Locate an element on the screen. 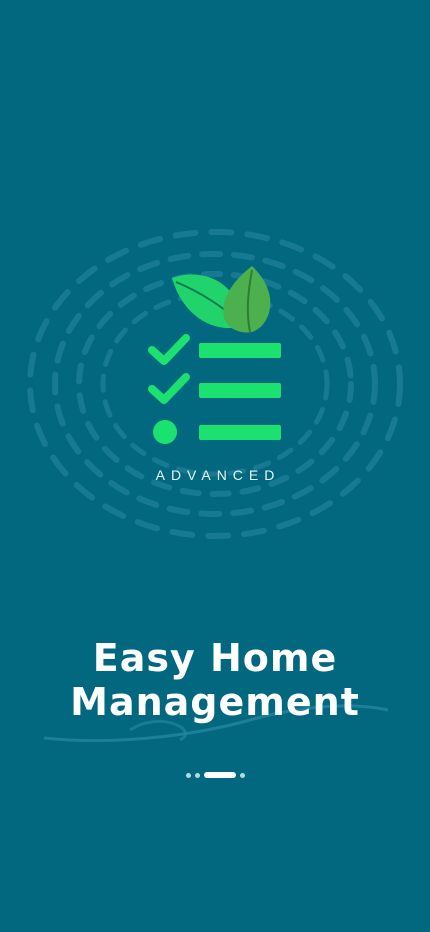 The width and height of the screenshot is (430, 932). title-line-2: Management is located at coordinates (215, 702).